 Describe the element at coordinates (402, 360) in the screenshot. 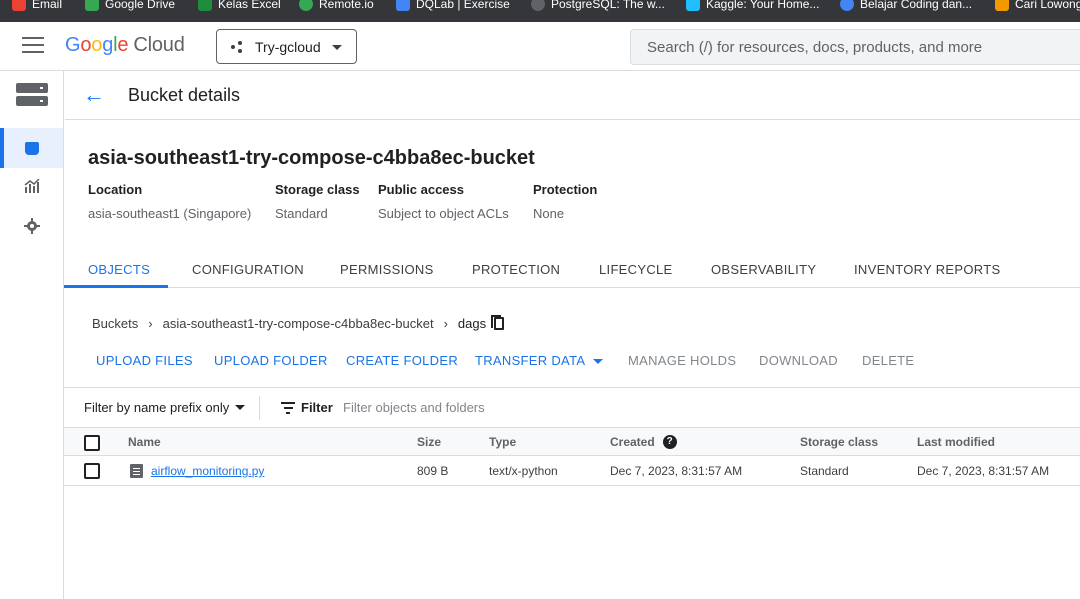

I see `create-folder-button: CREATE FOLDER` at that location.